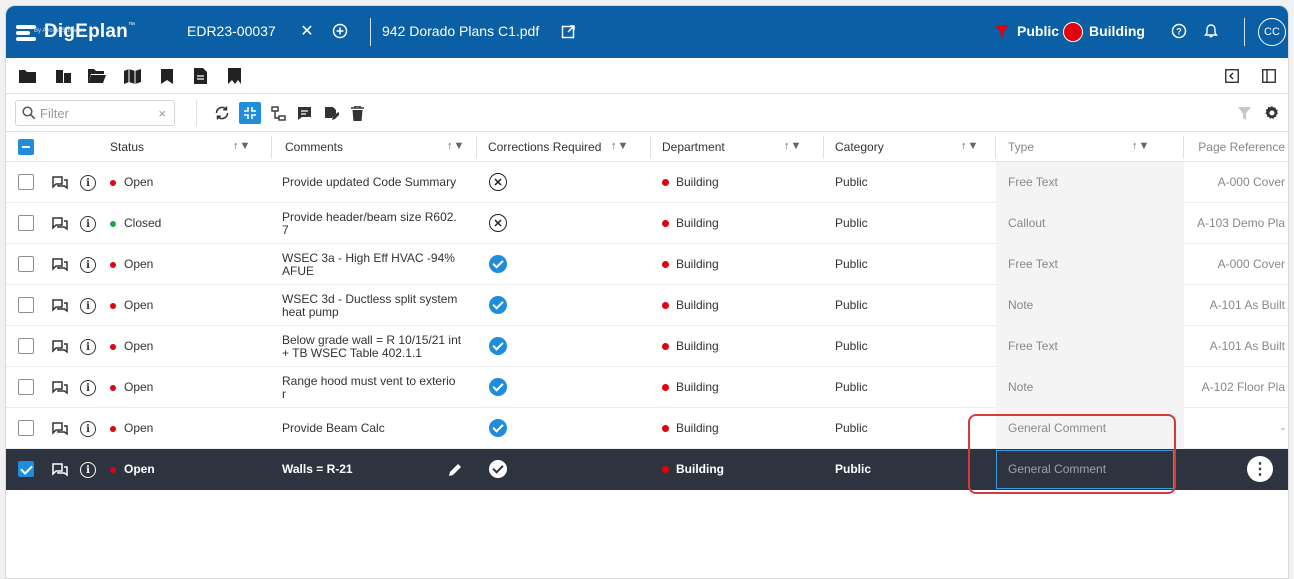 The image size is (1294, 579). What do you see at coordinates (278, 113) in the screenshot?
I see `group-icon` at bounding box center [278, 113].